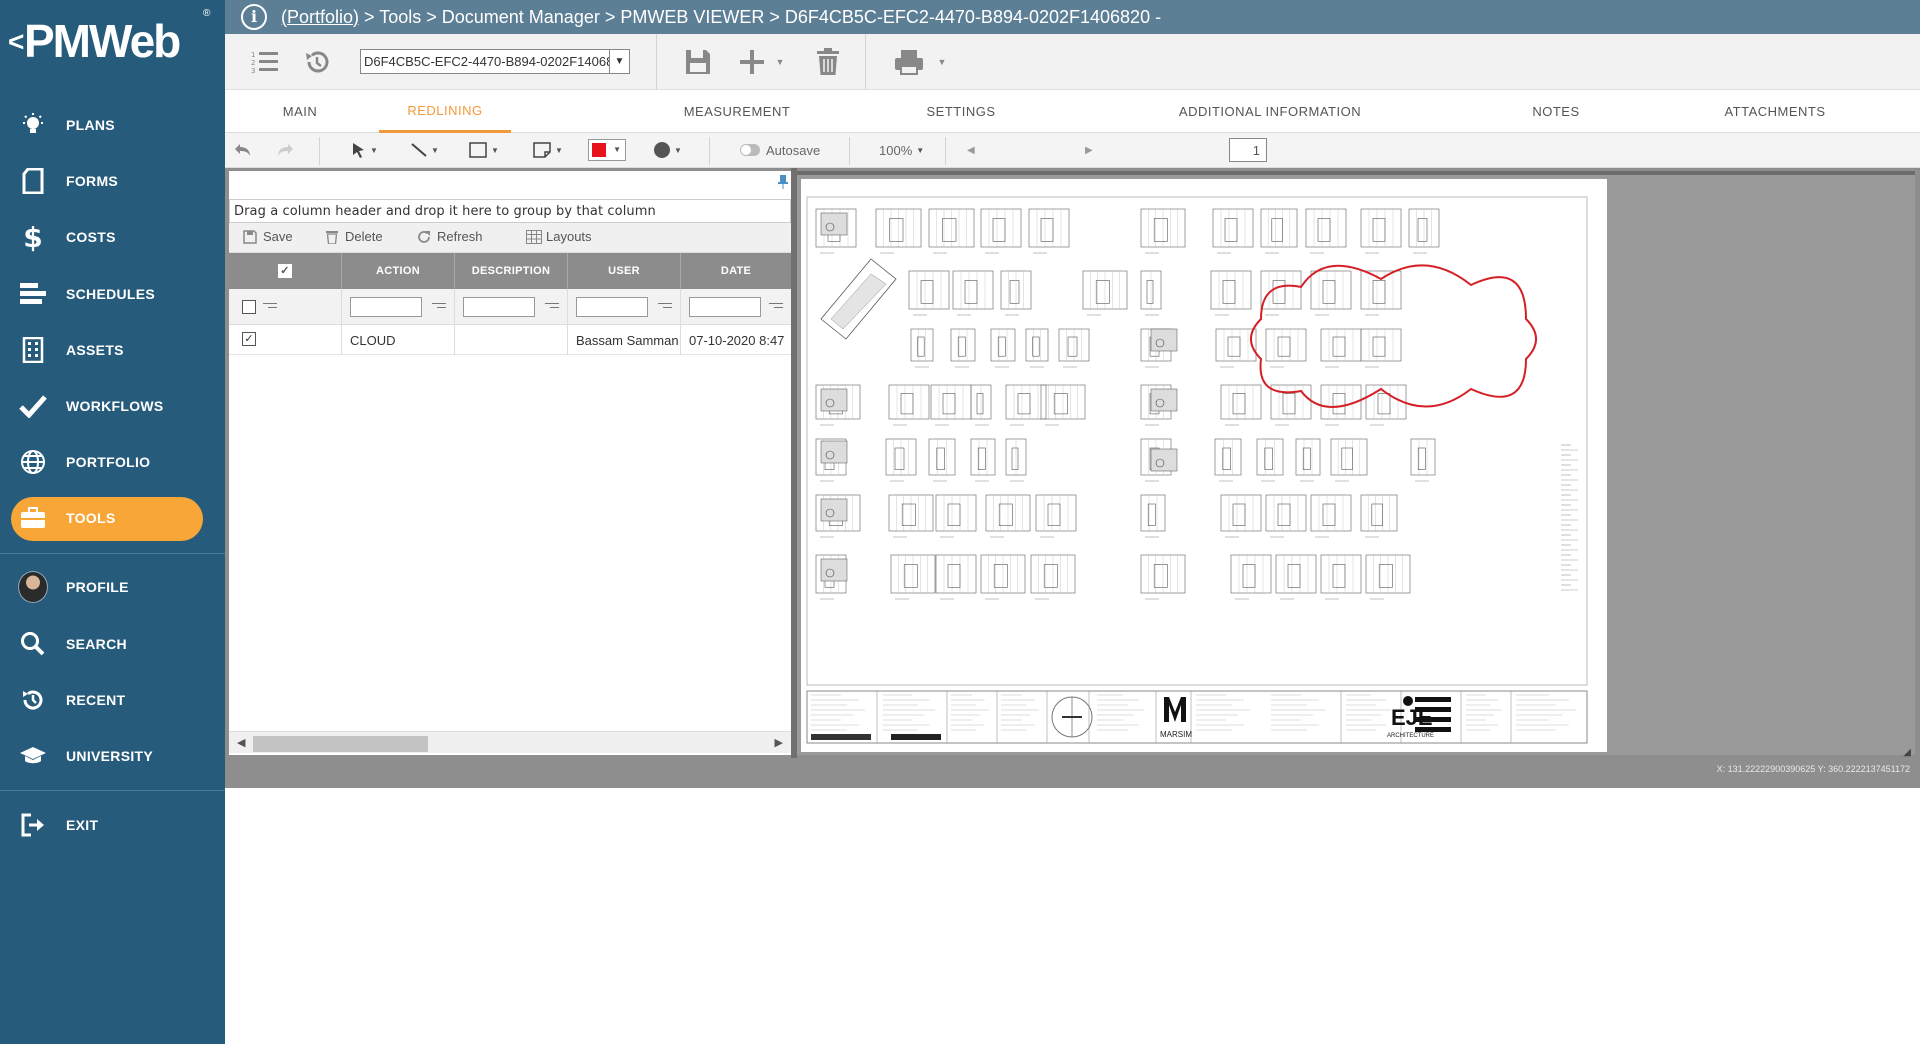  What do you see at coordinates (249, 339) in the screenshot?
I see `row-checkbox: ✓` at bounding box center [249, 339].